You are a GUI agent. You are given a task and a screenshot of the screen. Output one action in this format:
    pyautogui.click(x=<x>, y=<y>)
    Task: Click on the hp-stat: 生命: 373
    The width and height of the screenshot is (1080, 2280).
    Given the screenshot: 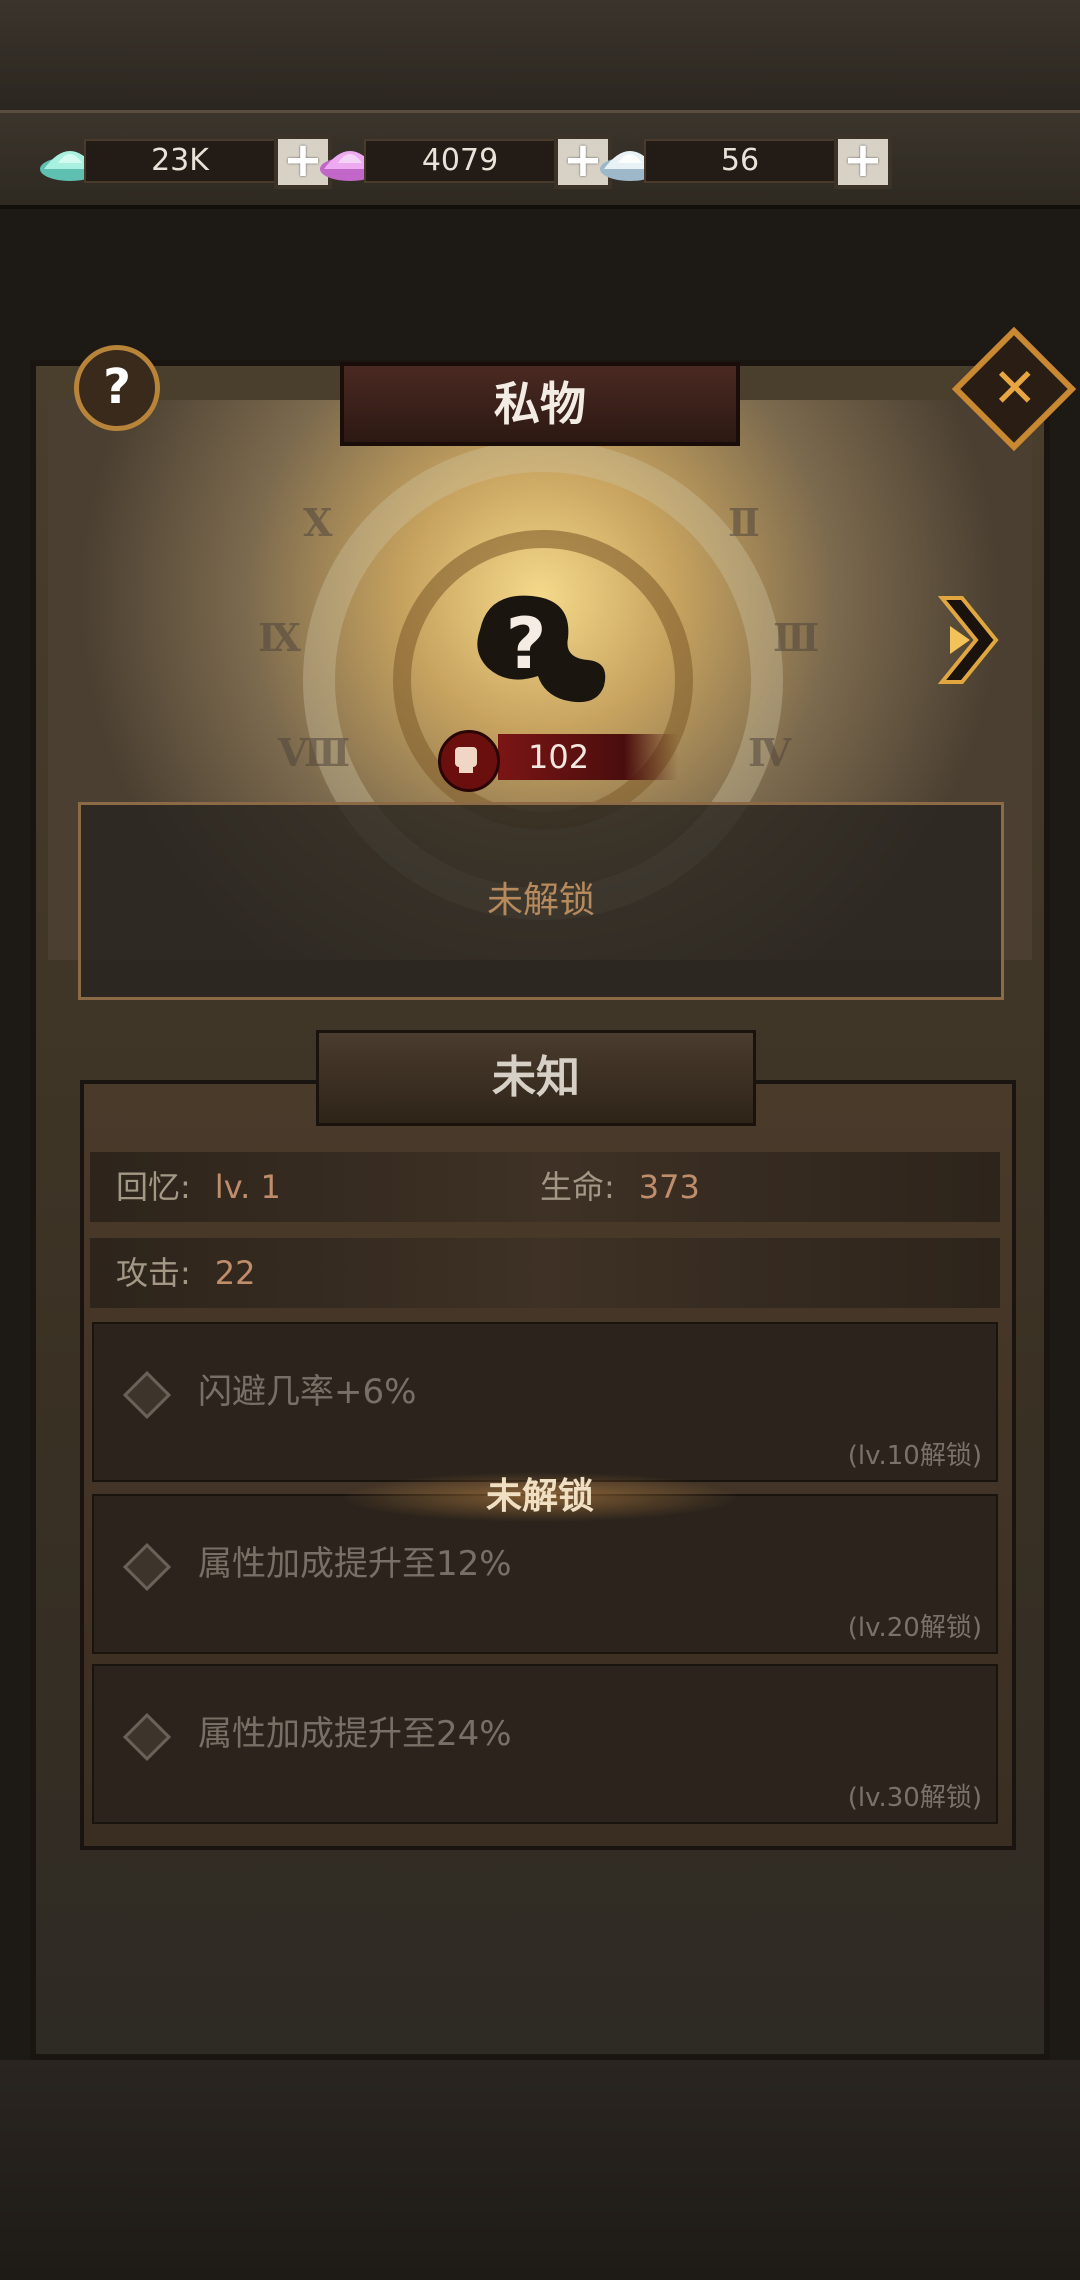 What is the action you would take?
    pyautogui.click(x=620, y=1187)
    